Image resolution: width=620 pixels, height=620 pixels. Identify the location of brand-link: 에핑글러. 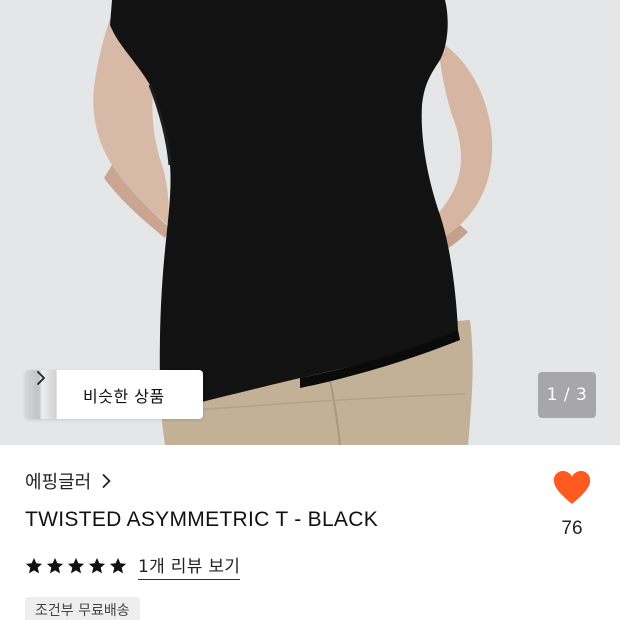
(68, 481).